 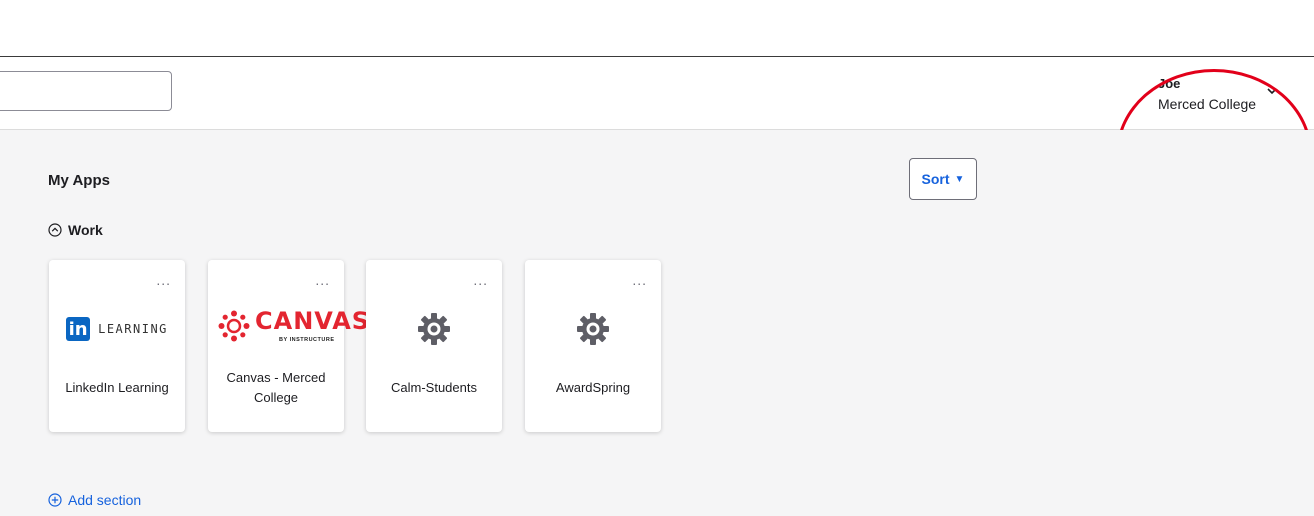 I want to click on user-name: Joe, so click(x=1169, y=83).